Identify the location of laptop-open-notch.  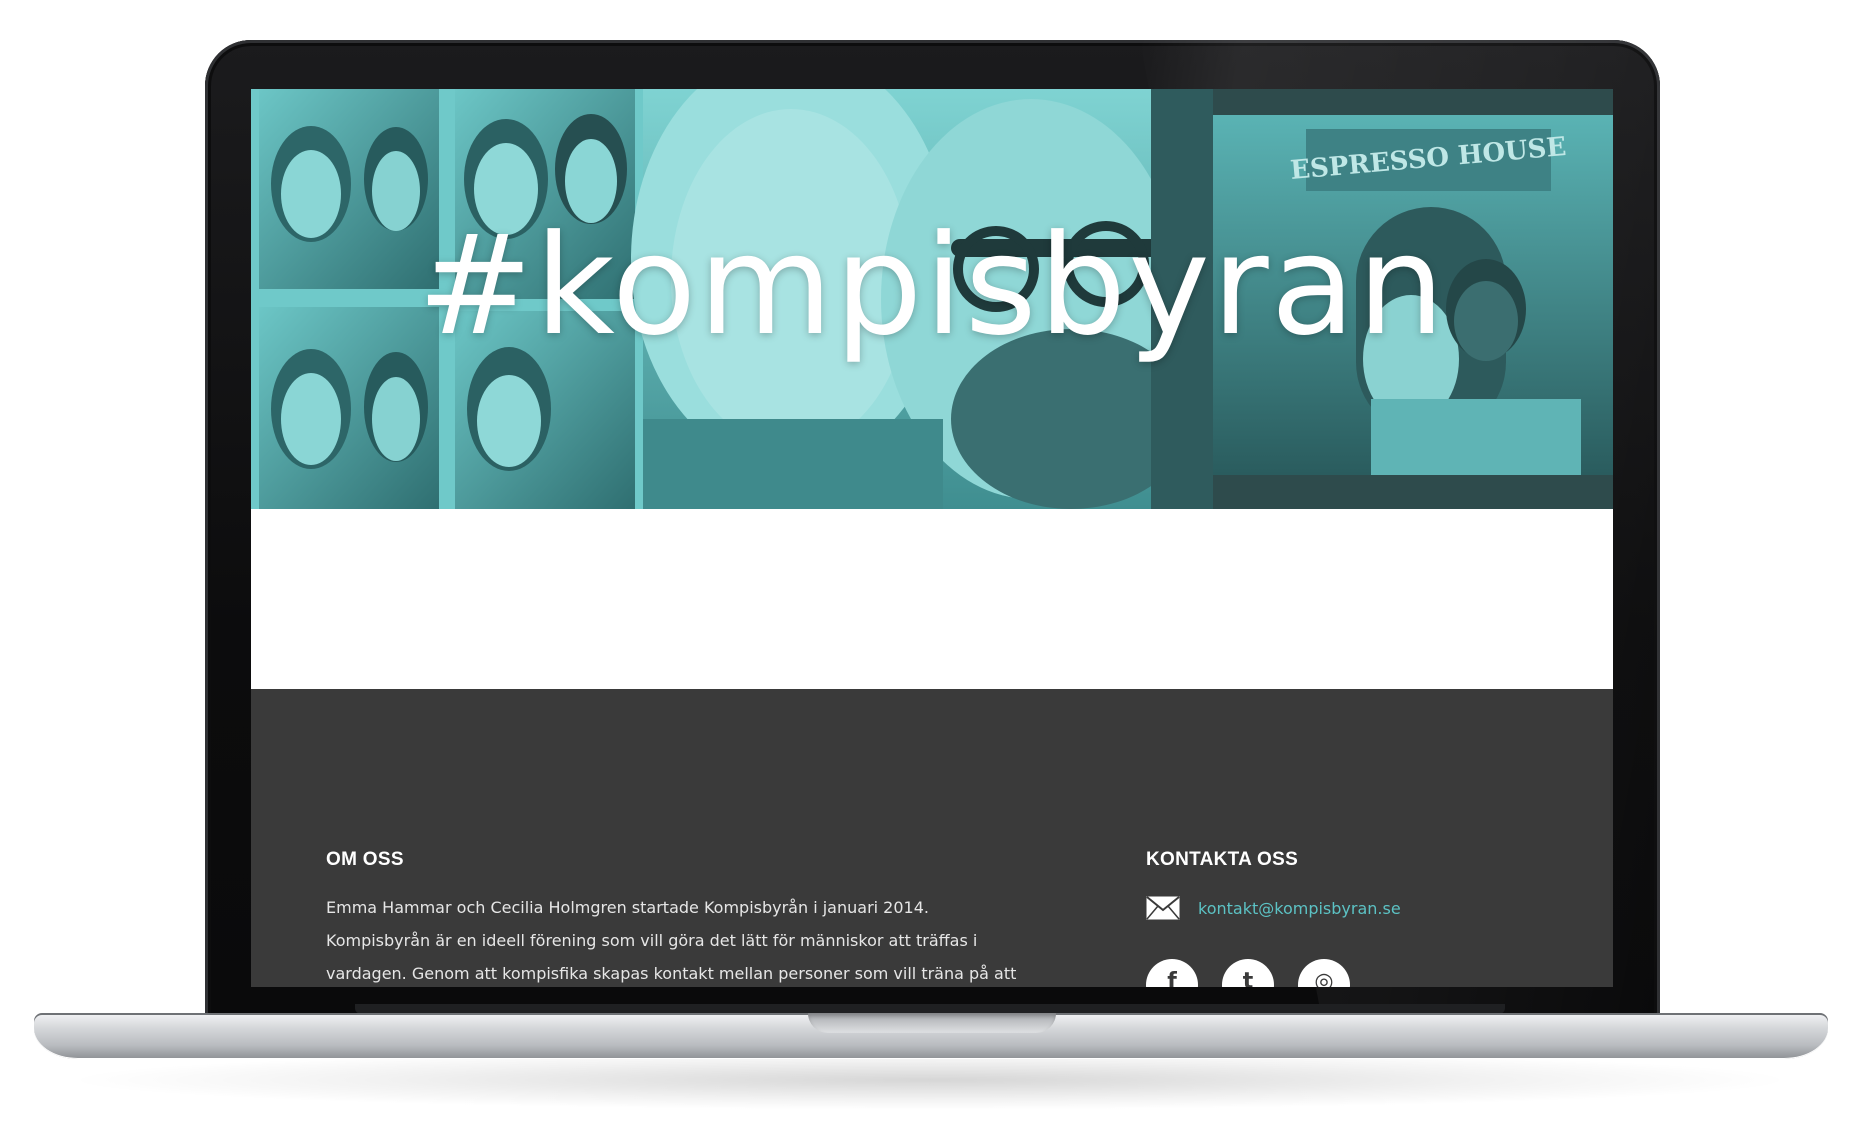
(932, 1023).